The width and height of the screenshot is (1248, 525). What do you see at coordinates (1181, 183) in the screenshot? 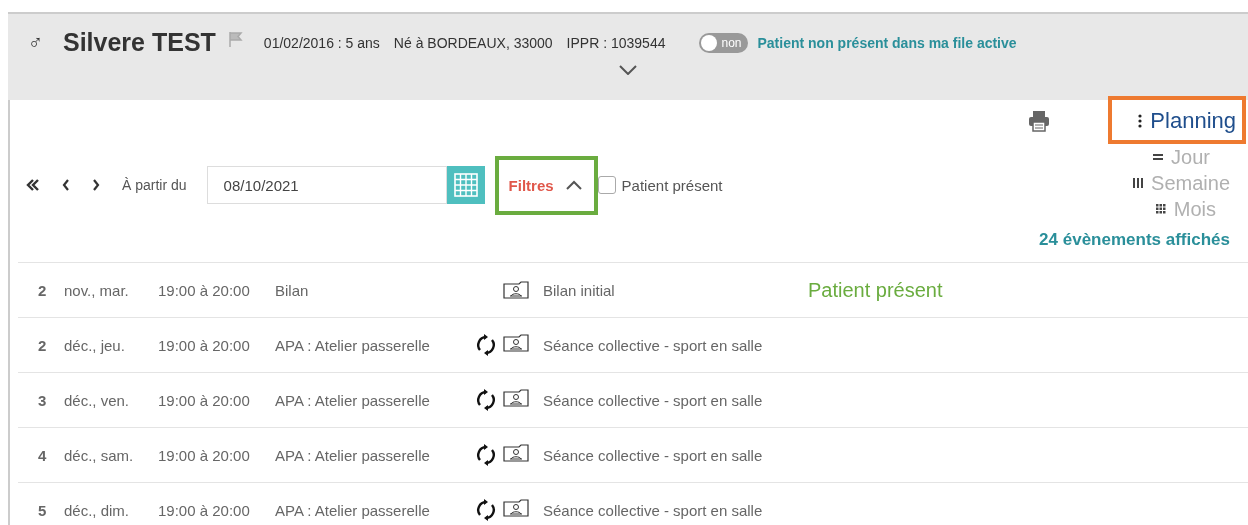
I see `view-option: Semaine` at bounding box center [1181, 183].